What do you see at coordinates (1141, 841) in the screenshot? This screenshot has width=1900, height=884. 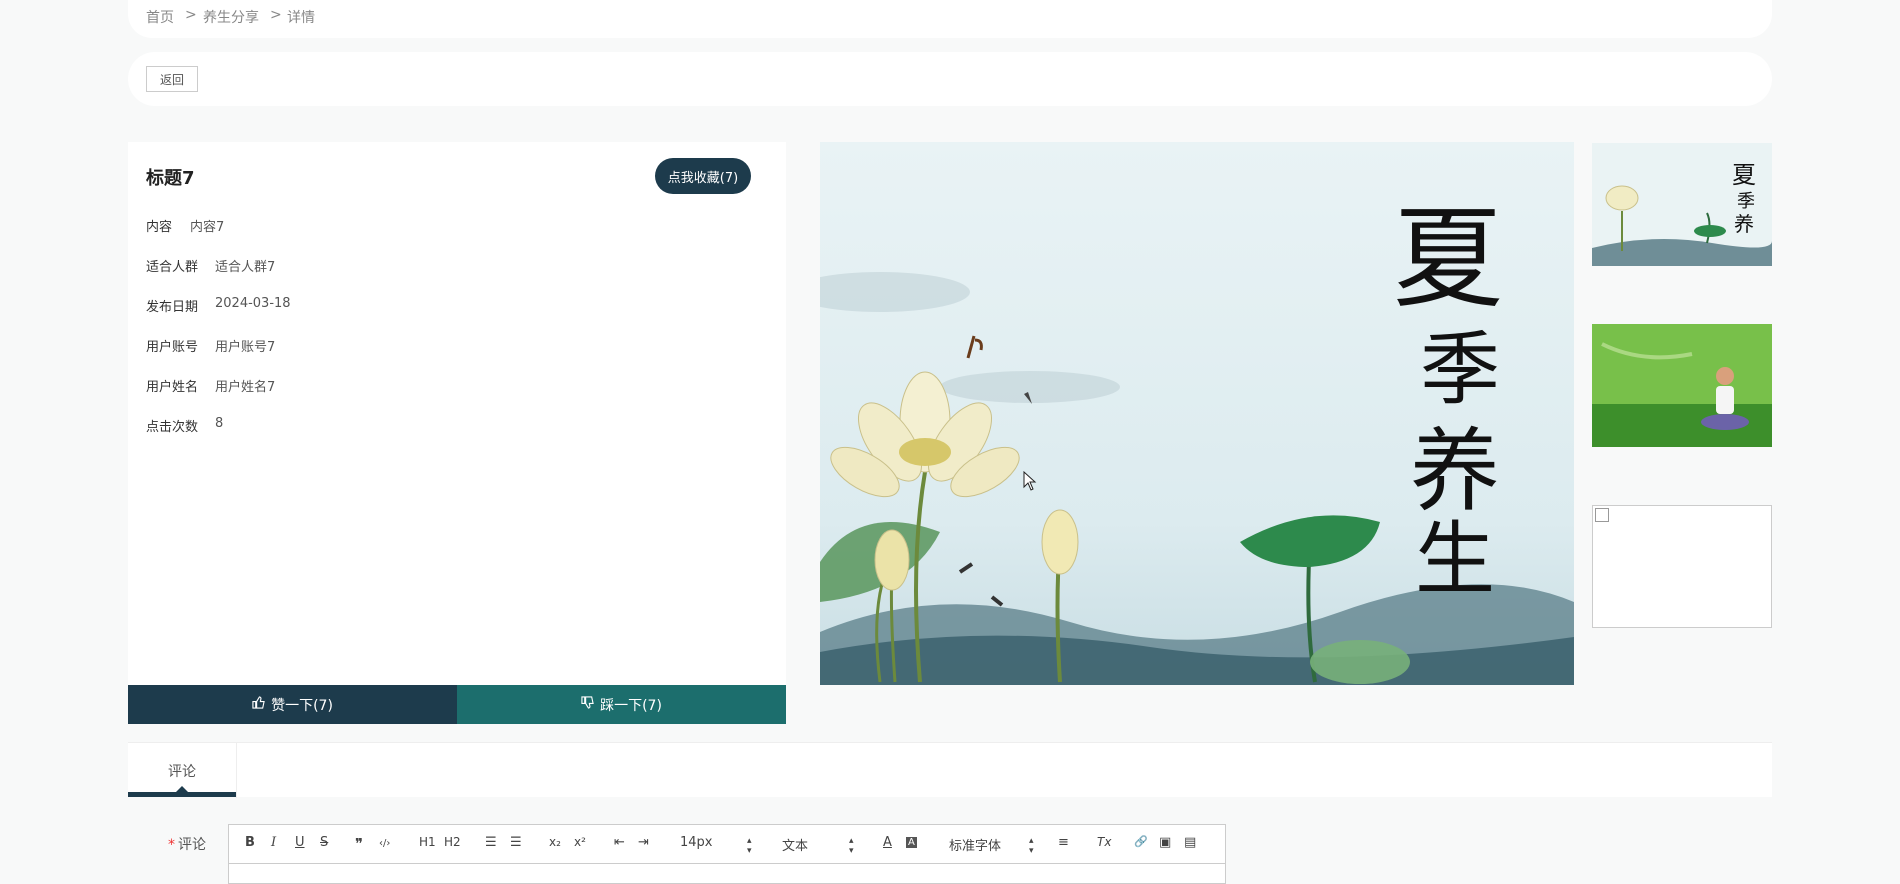 I see `link-icon: 🔗` at bounding box center [1141, 841].